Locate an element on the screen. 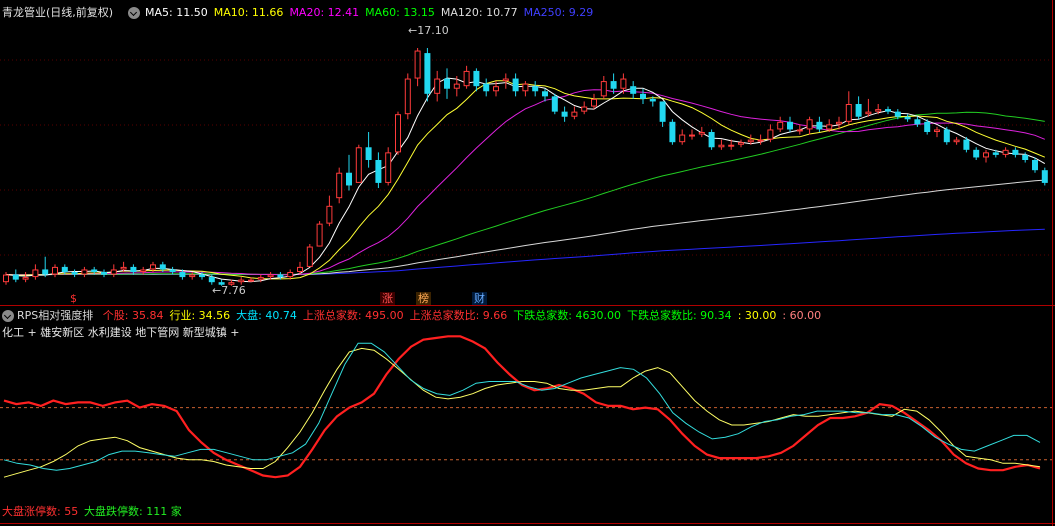 The height and width of the screenshot is (526, 1055). chevron-down-icon is located at coordinates (134, 13).